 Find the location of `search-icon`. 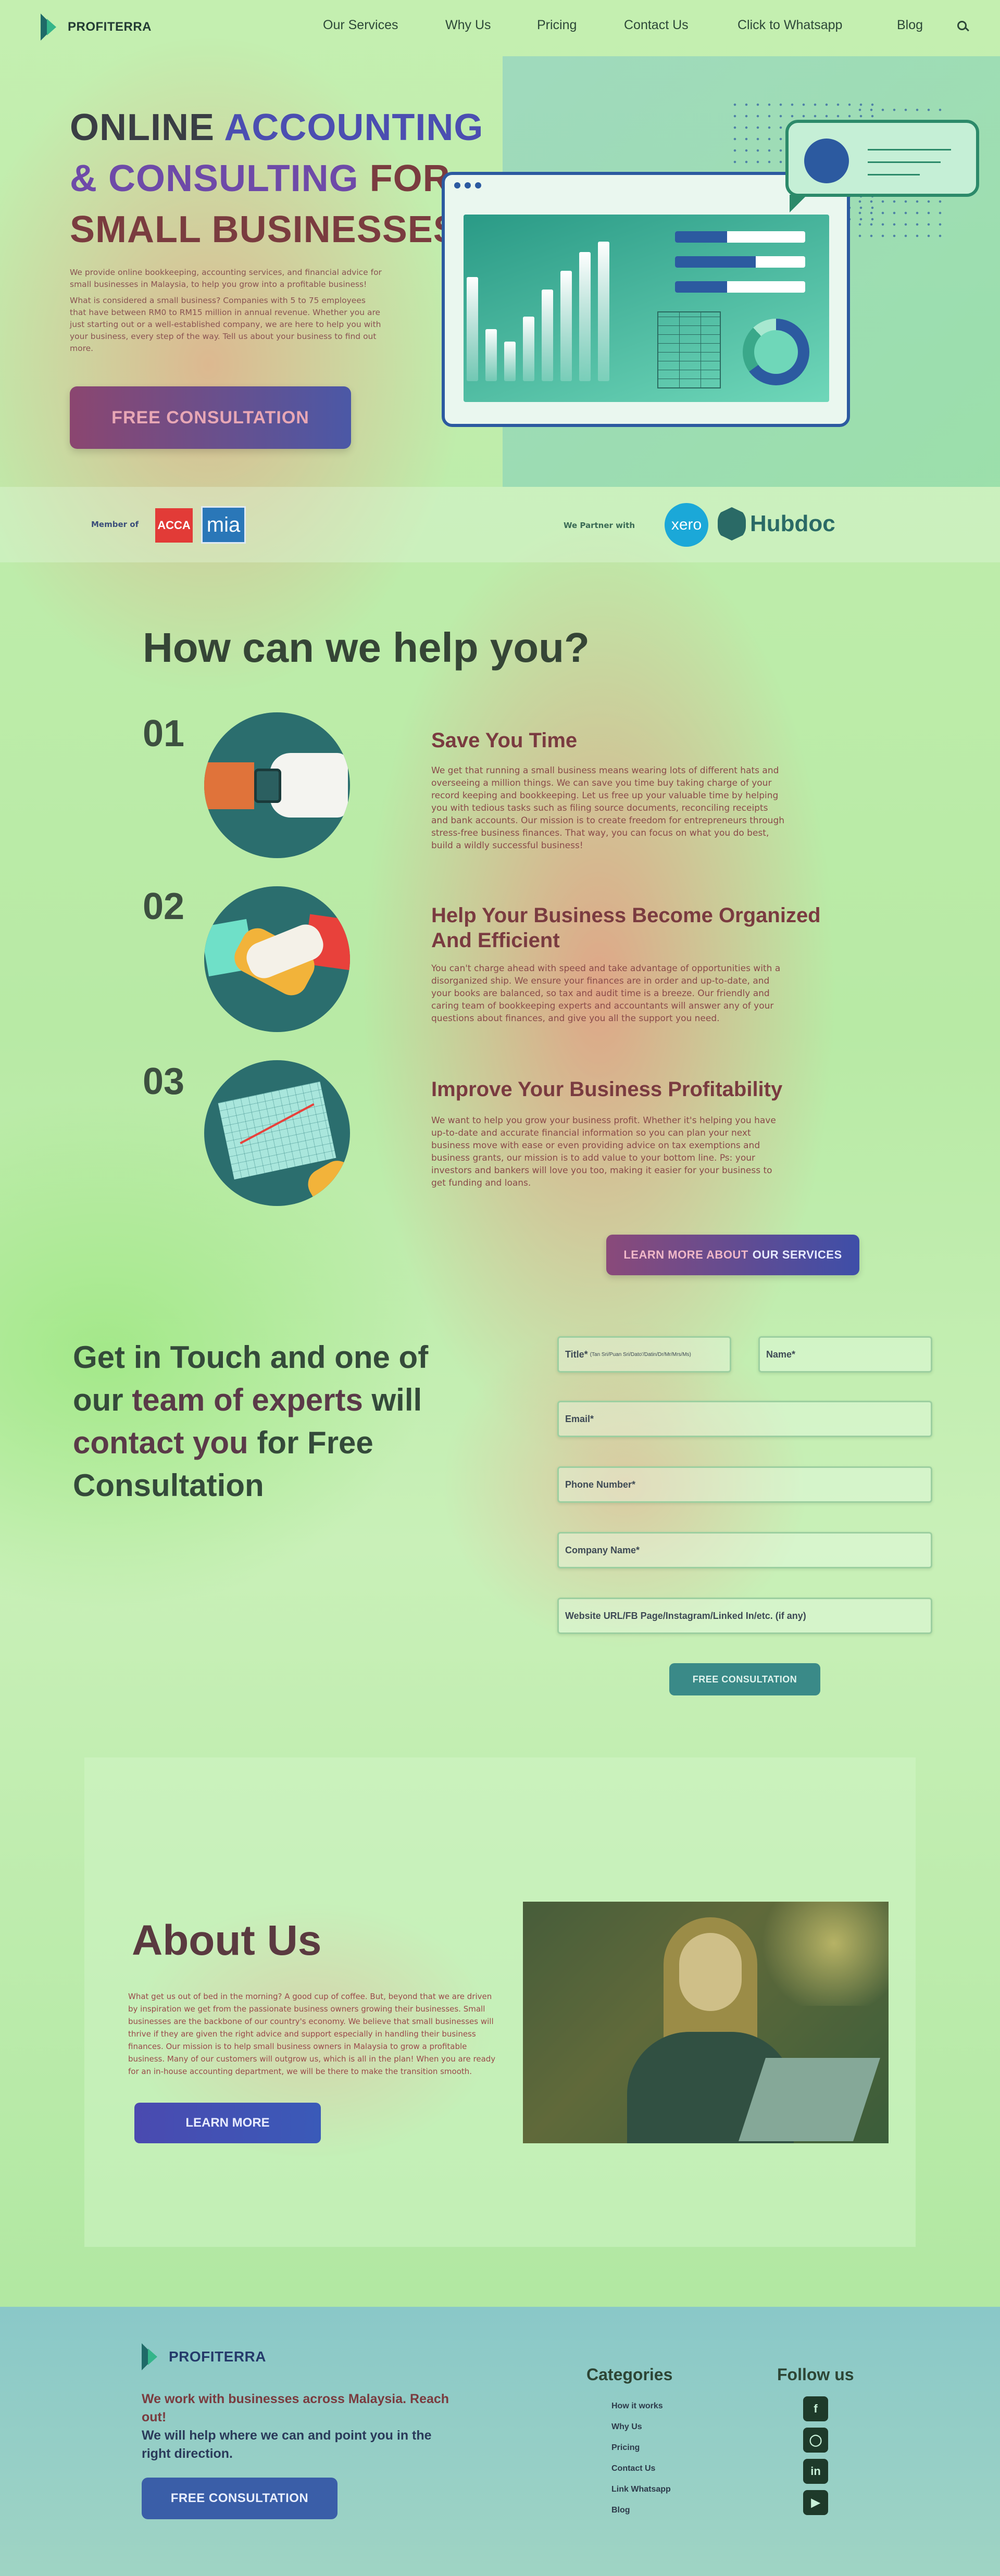

search-icon is located at coordinates (962, 26).